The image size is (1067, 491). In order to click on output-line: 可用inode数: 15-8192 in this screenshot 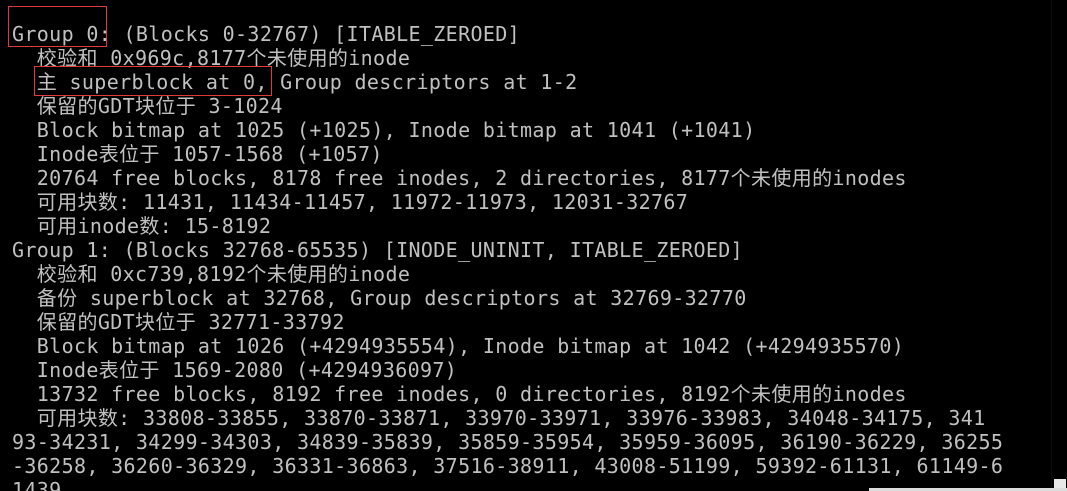, I will do `click(142, 226)`.